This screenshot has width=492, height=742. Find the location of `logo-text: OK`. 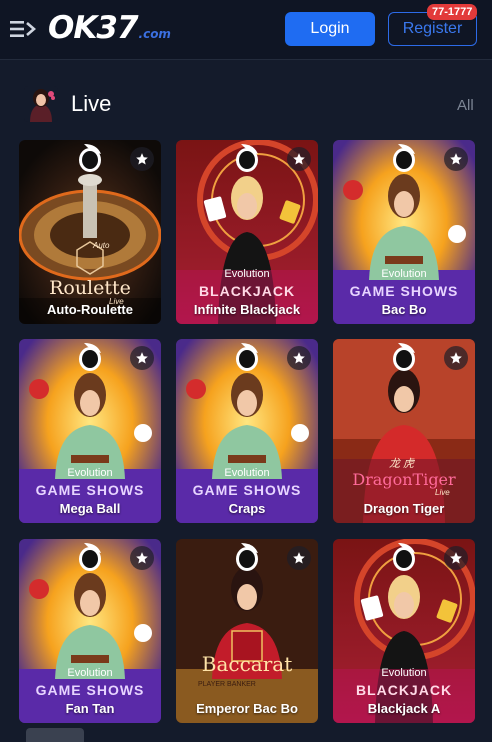

logo-text: OK is located at coordinates (72, 28).